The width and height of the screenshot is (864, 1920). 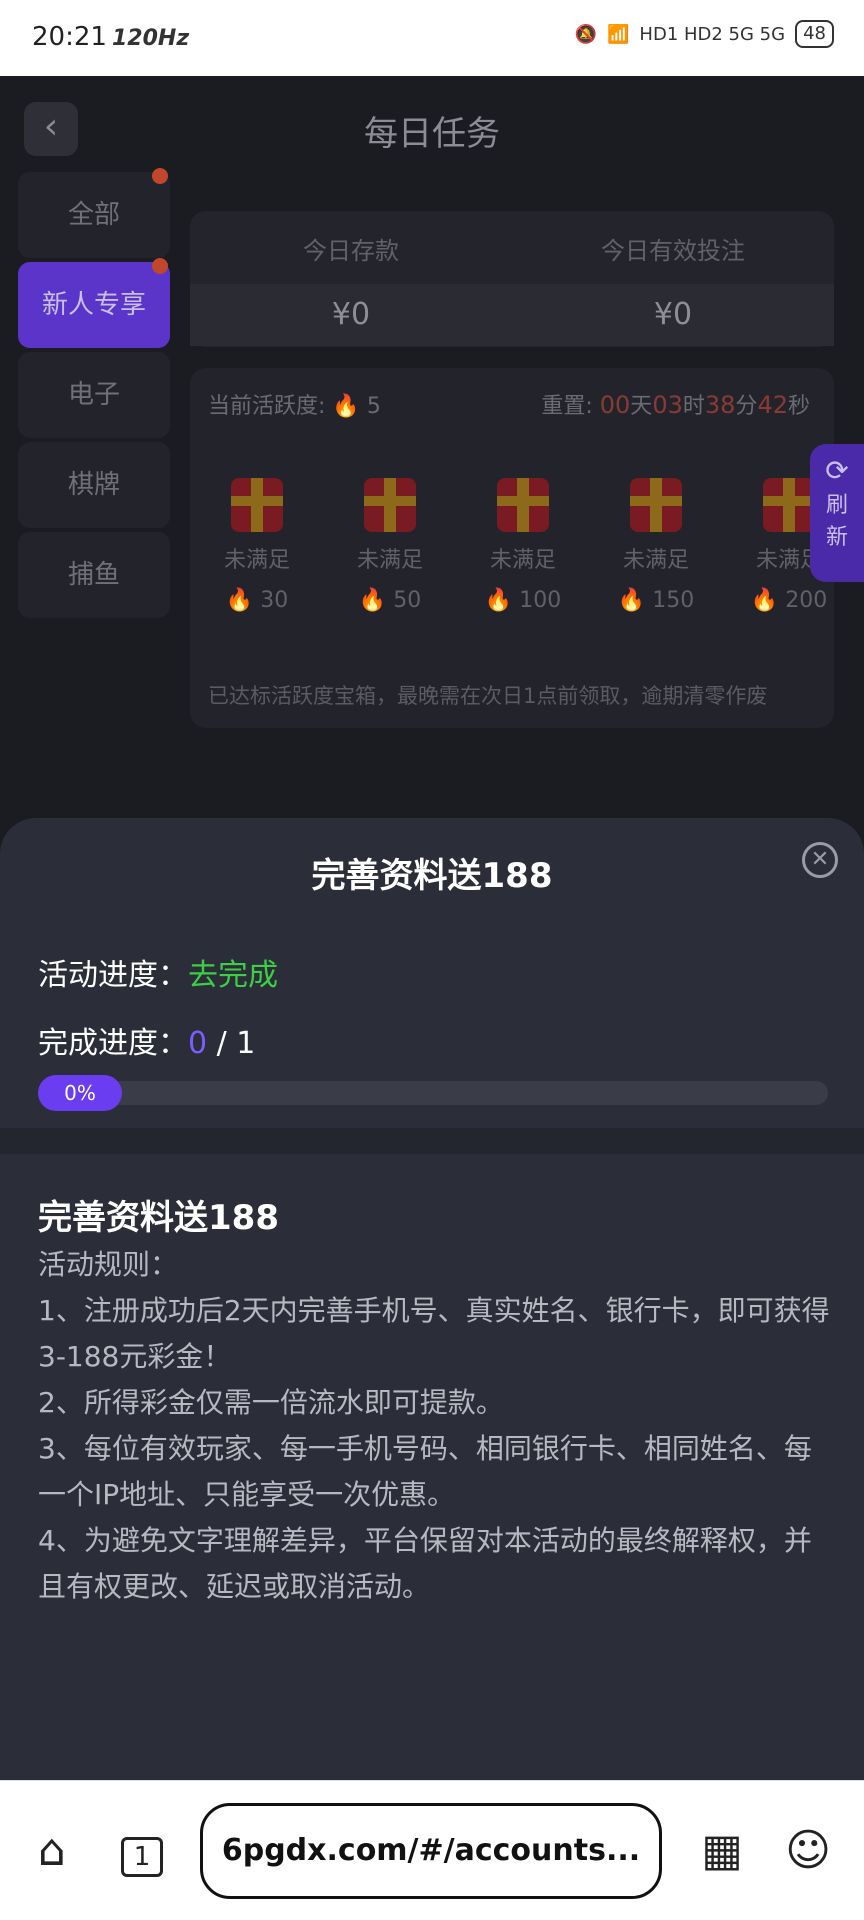 What do you see at coordinates (585, 34) in the screenshot?
I see `mute-icon: 🔕` at bounding box center [585, 34].